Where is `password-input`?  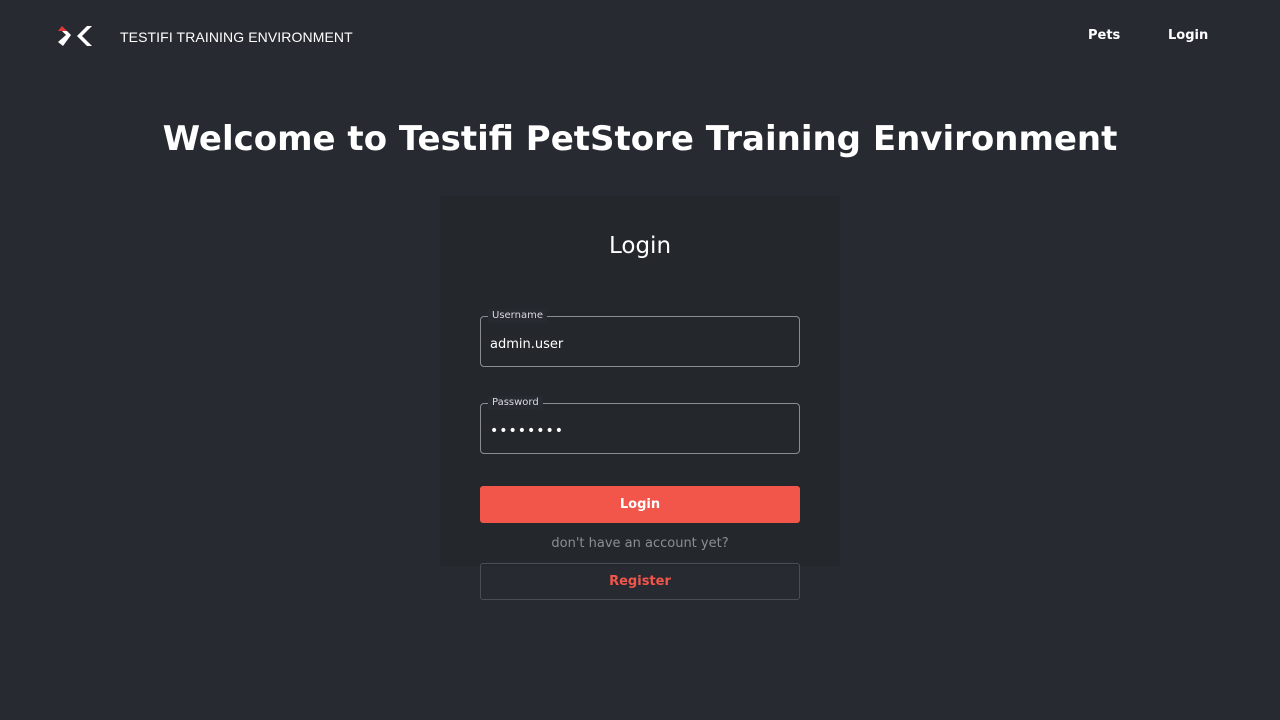 password-input is located at coordinates (640, 431).